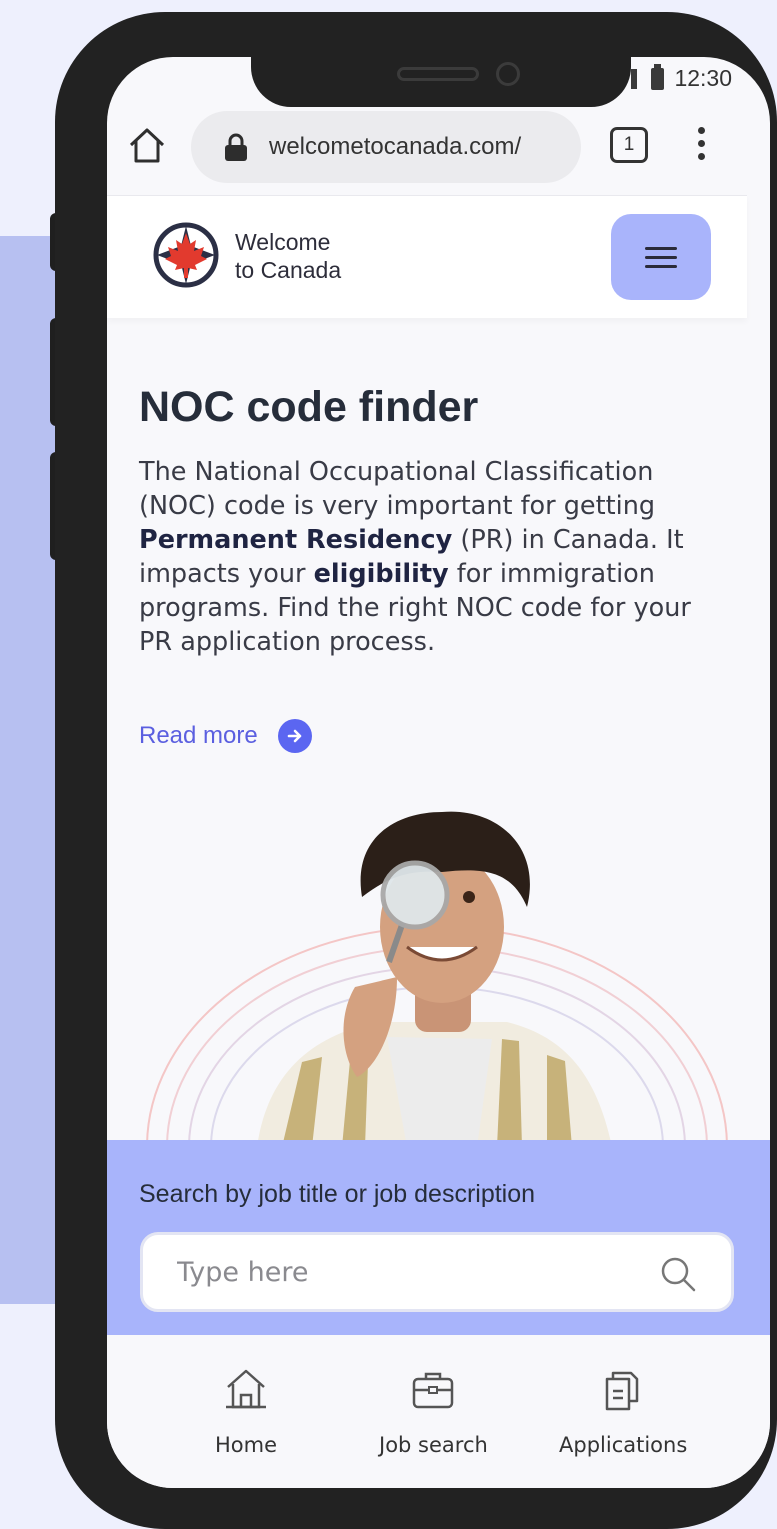 The image size is (777, 1529). I want to click on lock-icon, so click(236, 147).